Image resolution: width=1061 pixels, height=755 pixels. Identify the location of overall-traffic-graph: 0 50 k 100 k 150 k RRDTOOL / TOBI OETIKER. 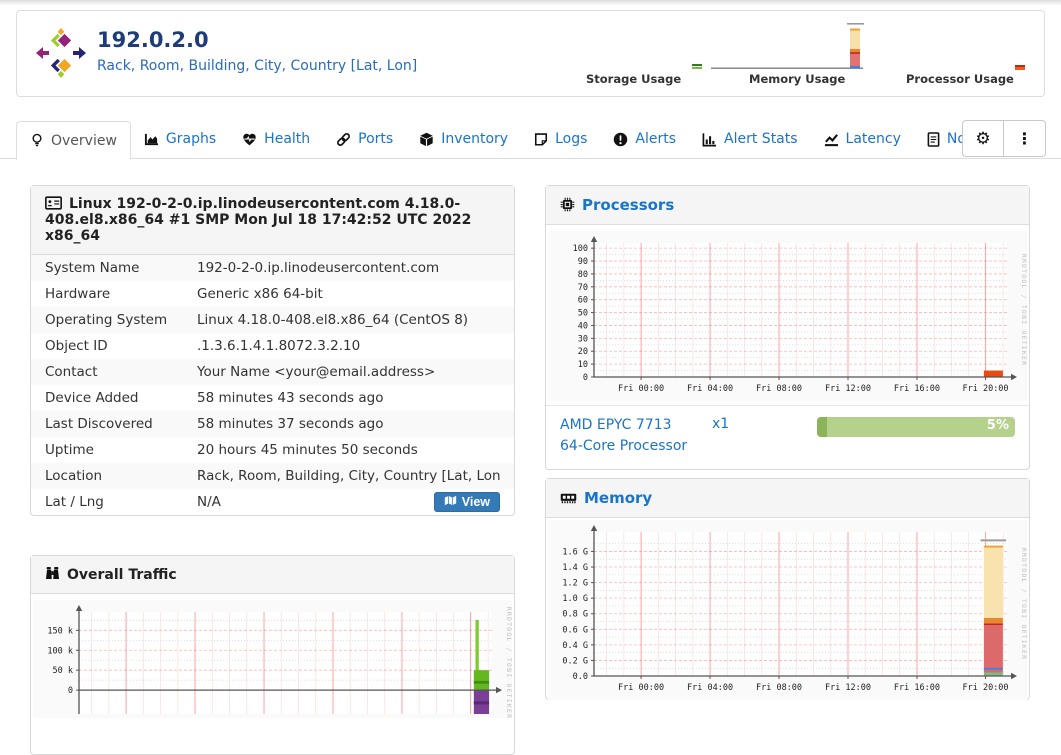
(272, 659).